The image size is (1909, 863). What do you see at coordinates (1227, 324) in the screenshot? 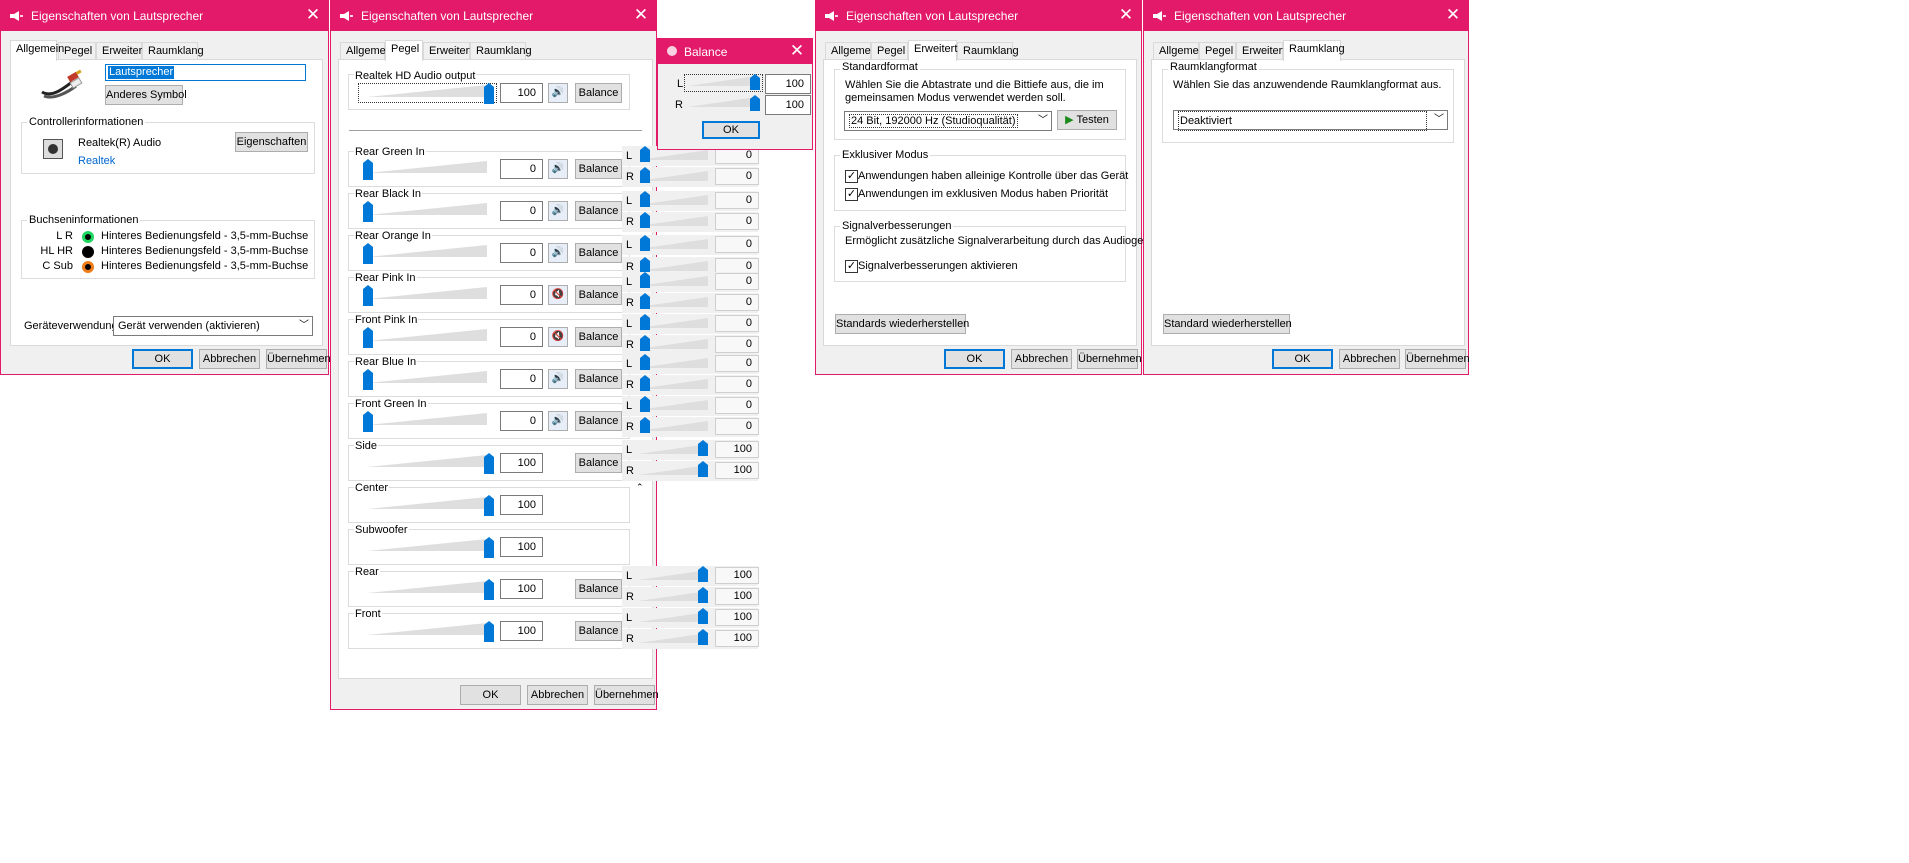
I see `restore-default-button: Standard wiederherstellen` at bounding box center [1227, 324].